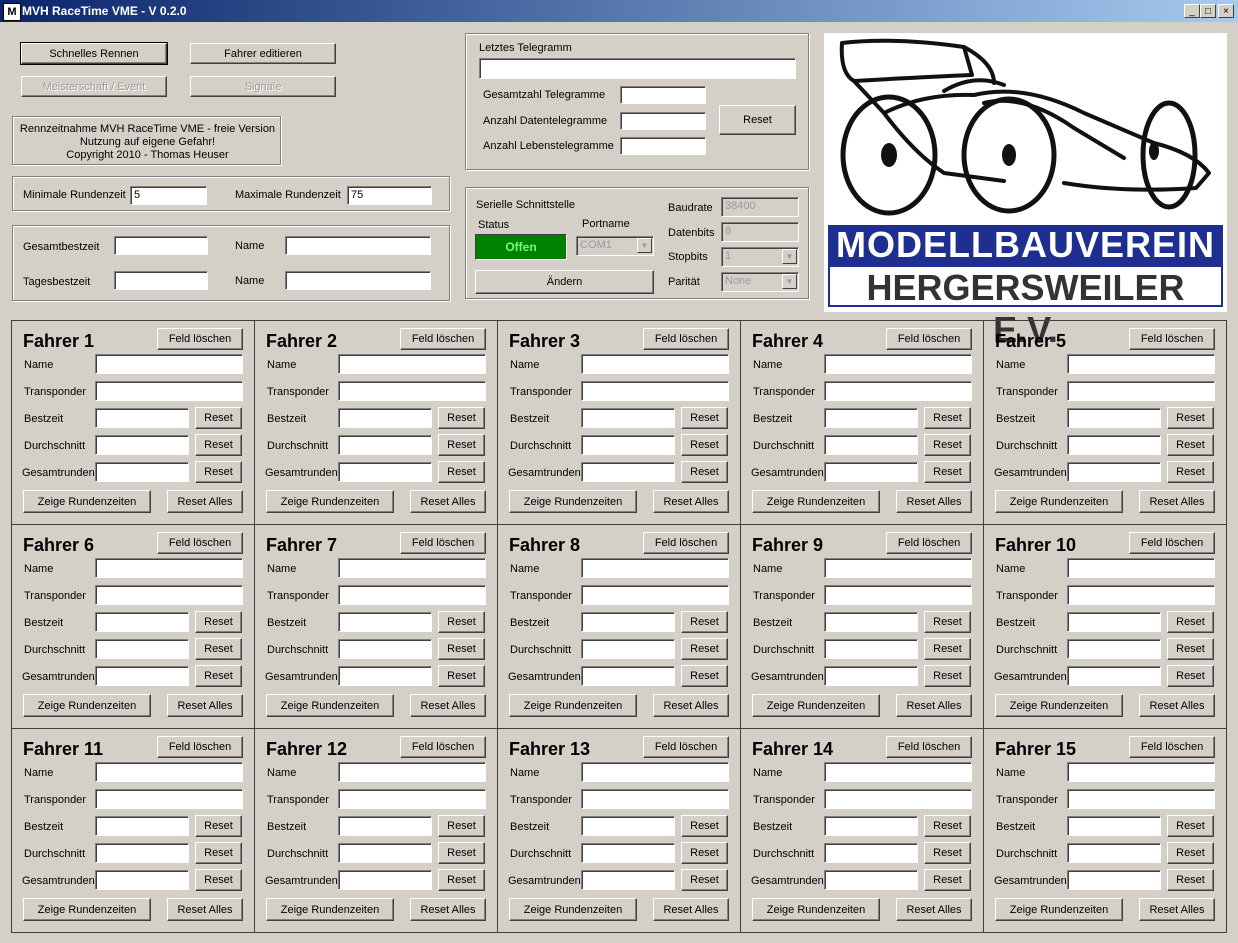  Describe the element at coordinates (663, 146) in the screenshot. I see `lebenstelegramme-input` at that location.